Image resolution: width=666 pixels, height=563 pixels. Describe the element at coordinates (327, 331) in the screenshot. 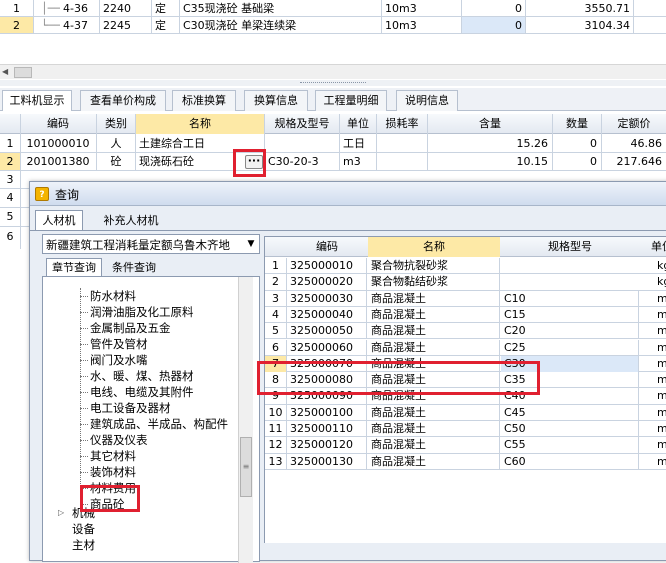

I see `result-code: 325000050` at that location.